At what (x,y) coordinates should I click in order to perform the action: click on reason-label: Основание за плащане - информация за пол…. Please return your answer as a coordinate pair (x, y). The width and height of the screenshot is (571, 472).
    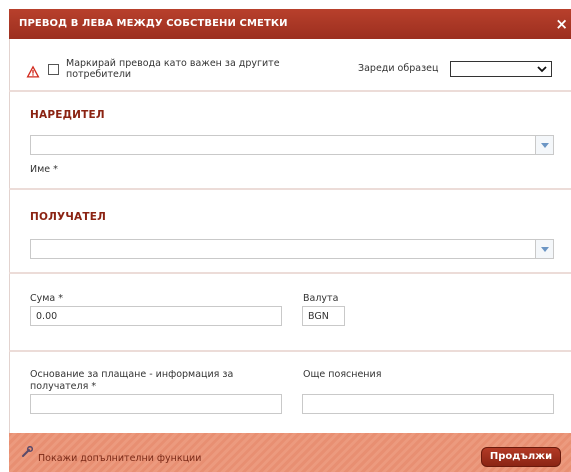
    Looking at the image, I should click on (132, 380).